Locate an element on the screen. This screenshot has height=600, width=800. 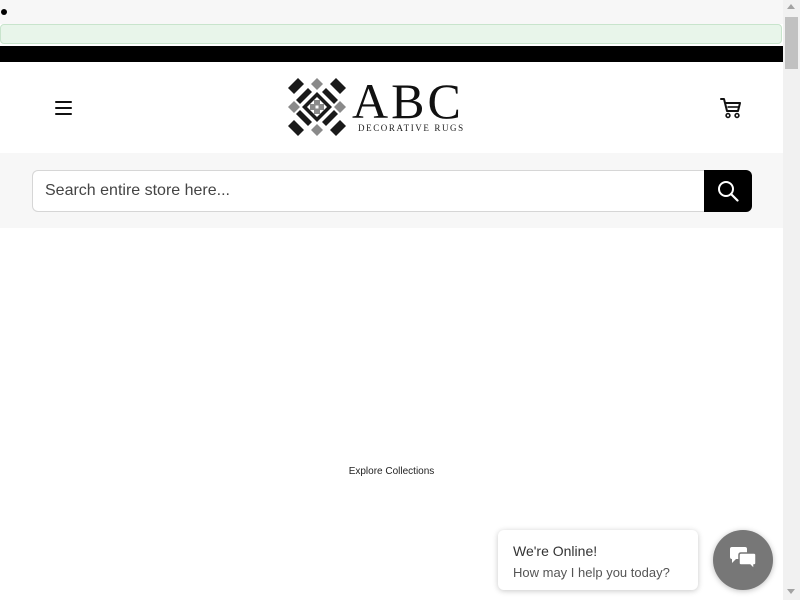
search-button is located at coordinates (728, 191).